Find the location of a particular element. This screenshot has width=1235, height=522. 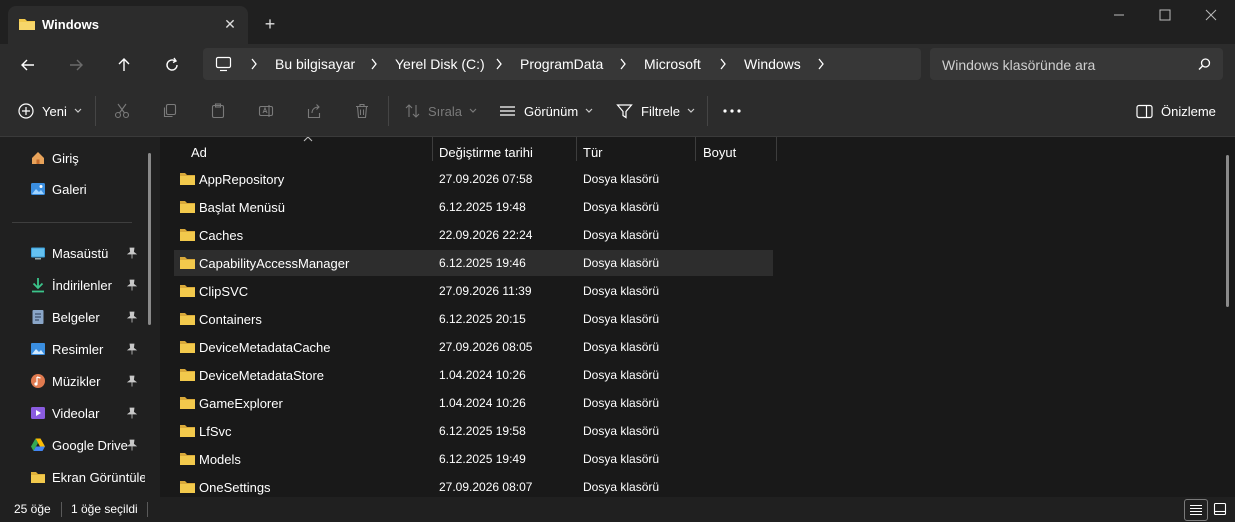

new-tab-button: + is located at coordinates (270, 24).